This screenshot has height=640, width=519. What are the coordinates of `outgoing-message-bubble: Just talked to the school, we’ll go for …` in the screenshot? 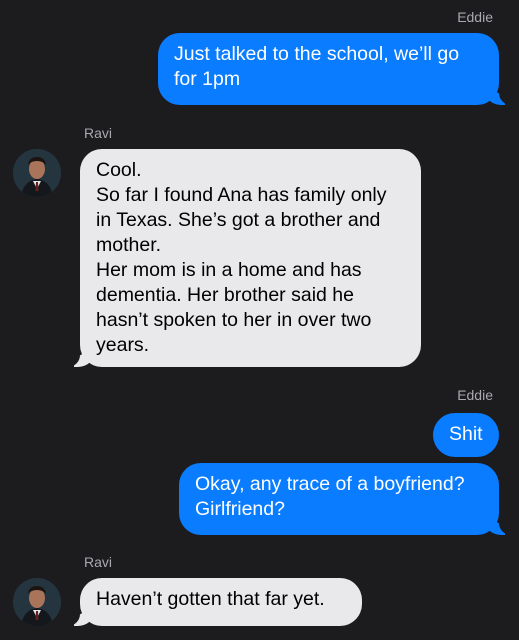 It's located at (334, 69).